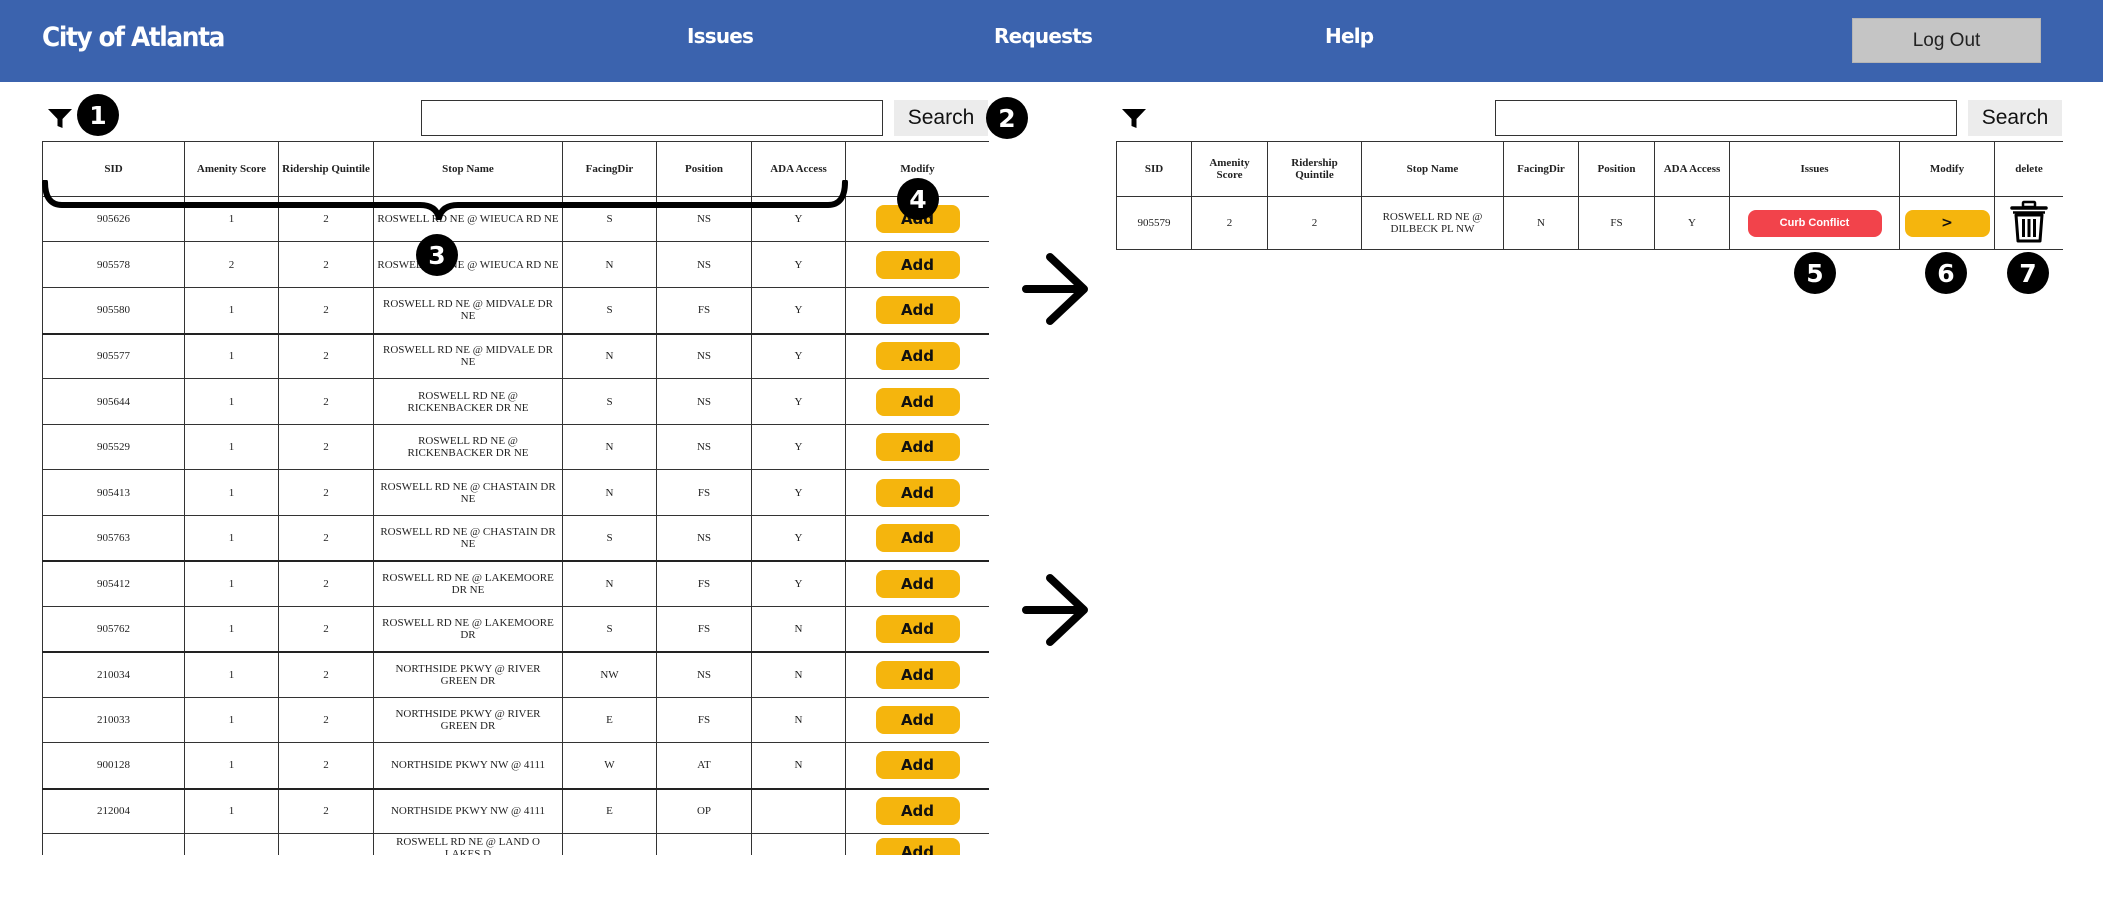 This screenshot has height=913, width=2103. I want to click on nav-help: Help, so click(1349, 36).